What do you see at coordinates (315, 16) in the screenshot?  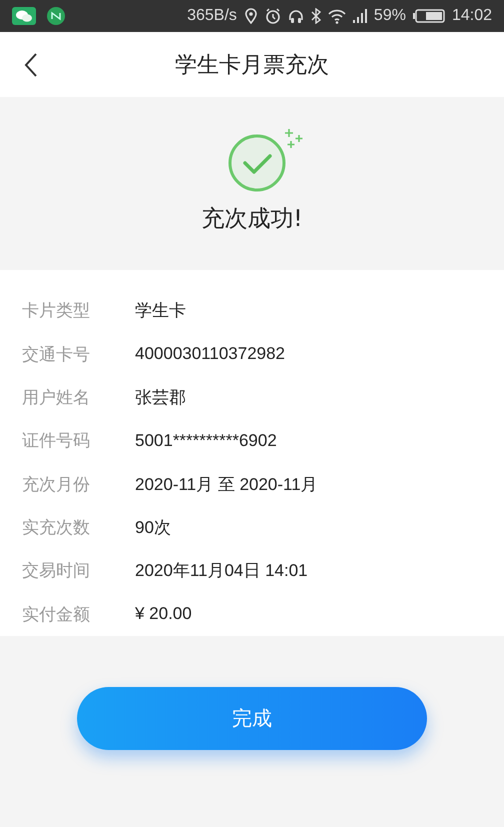 I see `bluetooth-icon` at bounding box center [315, 16].